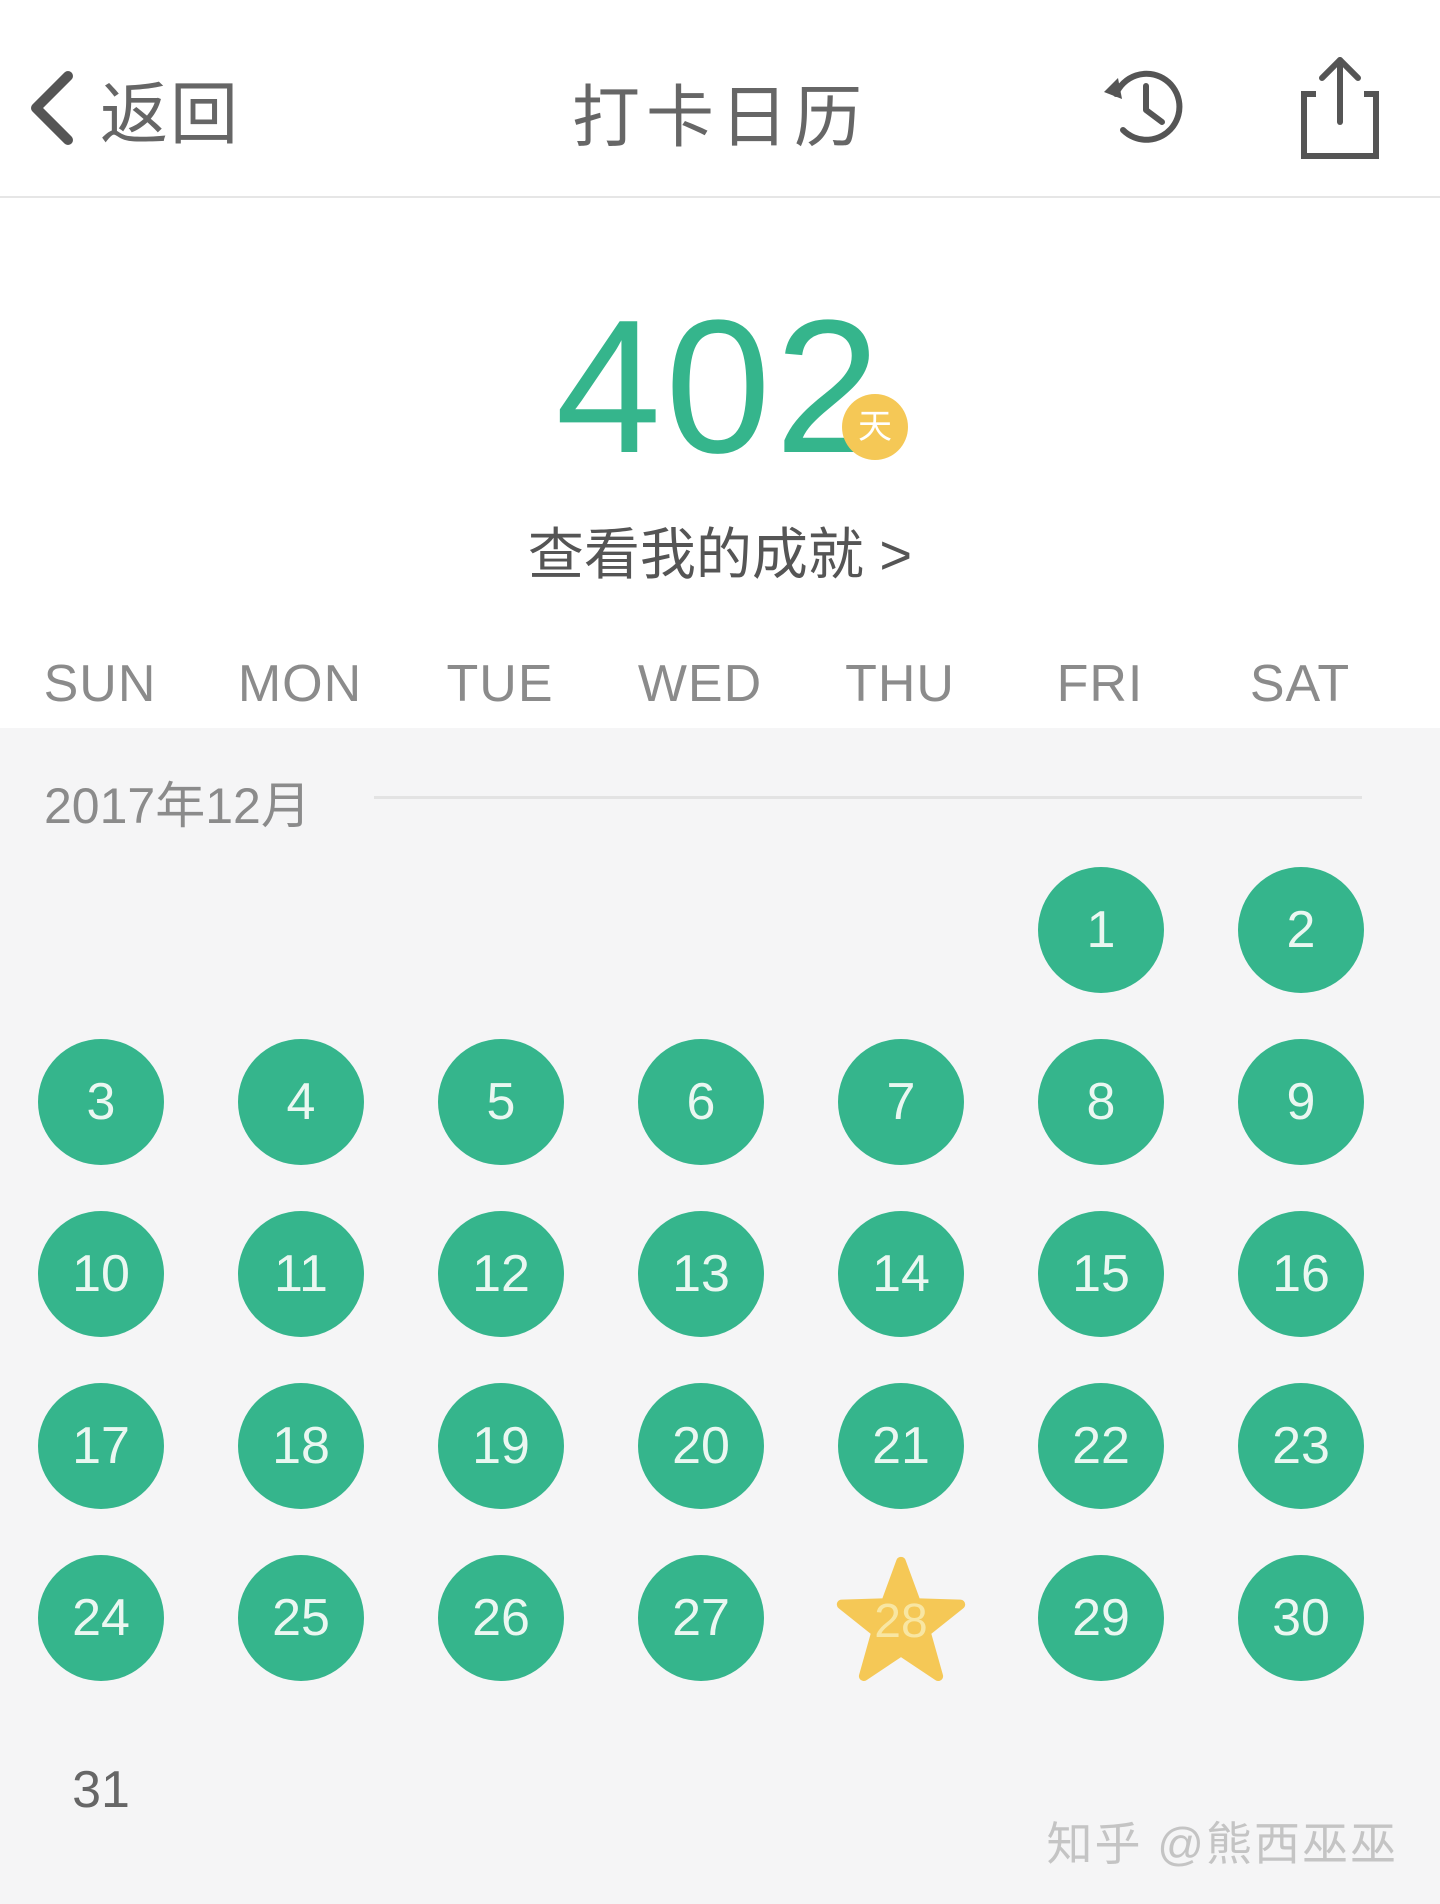 Image resolution: width=1440 pixels, height=1904 pixels. What do you see at coordinates (701, 1446) in the screenshot?
I see `calendar-day-checked-20: 20` at bounding box center [701, 1446].